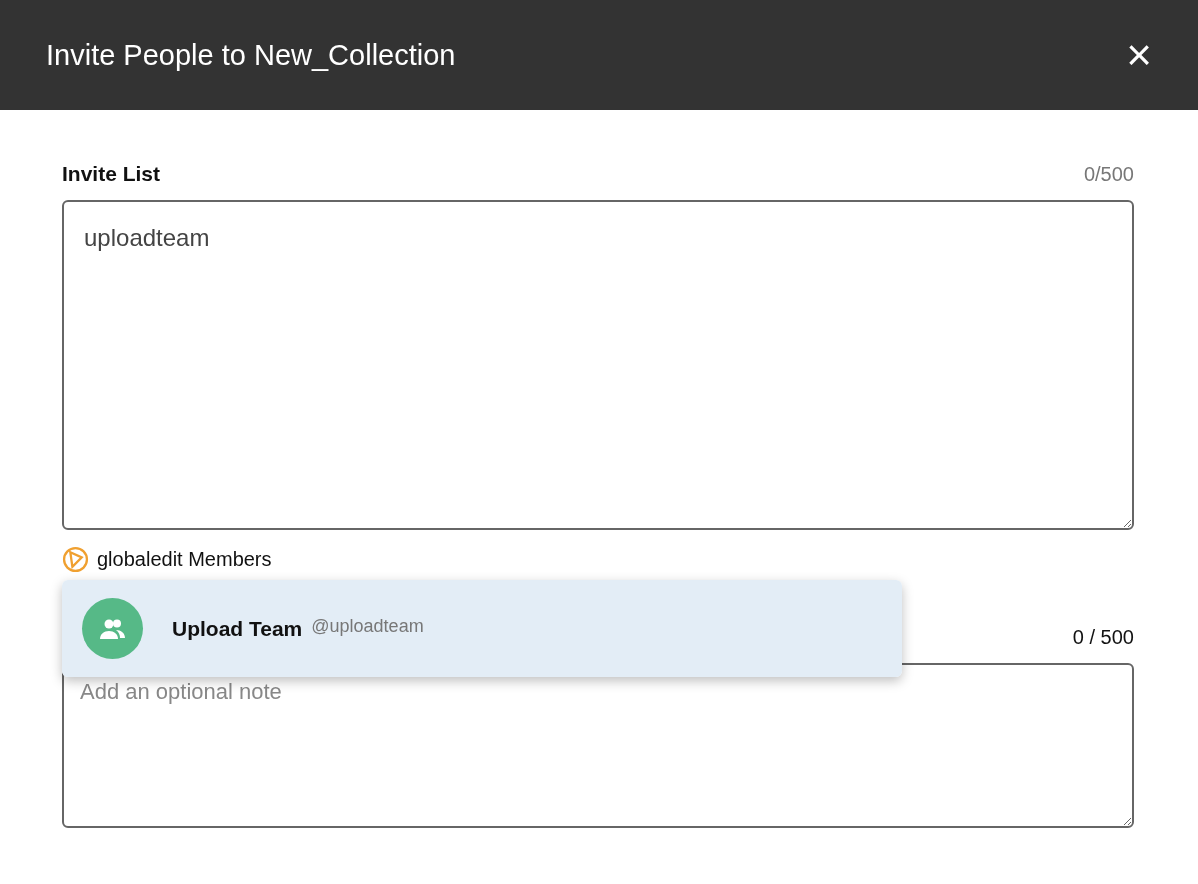 Image resolution: width=1198 pixels, height=884 pixels. I want to click on dialog-title: Invite People to New_Collection, so click(251, 55).